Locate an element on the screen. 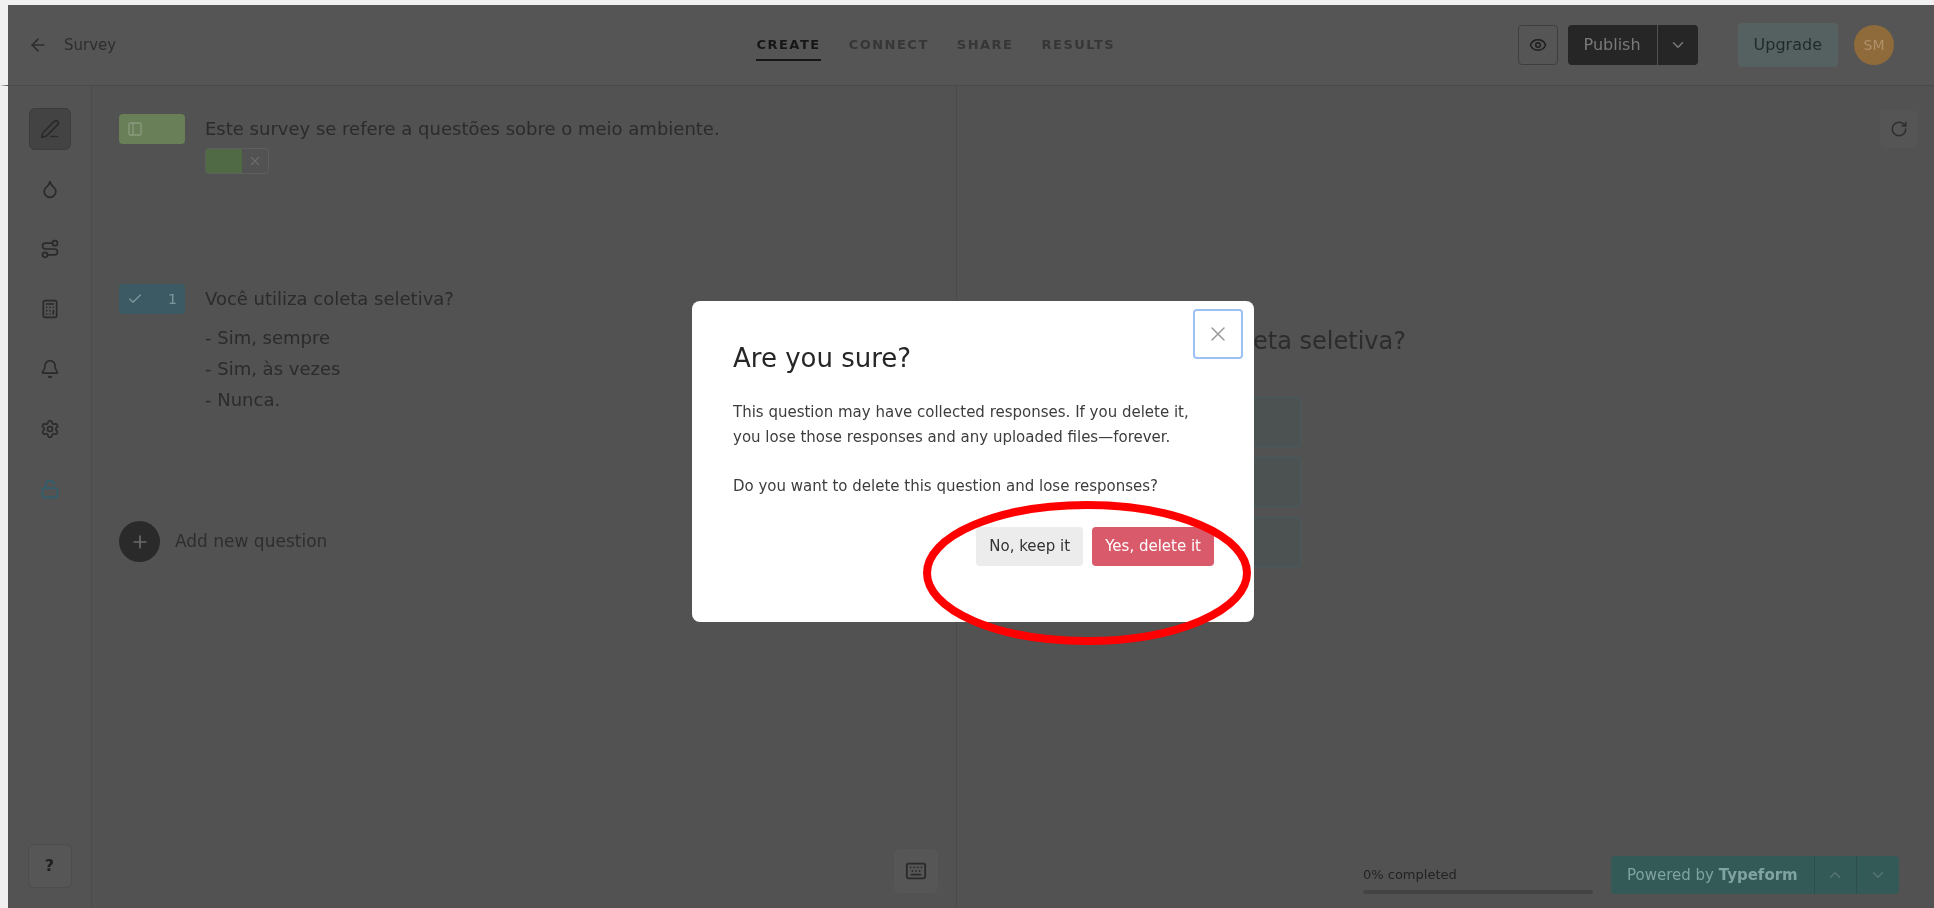  photo-placeholder is located at coordinates (224, 161).